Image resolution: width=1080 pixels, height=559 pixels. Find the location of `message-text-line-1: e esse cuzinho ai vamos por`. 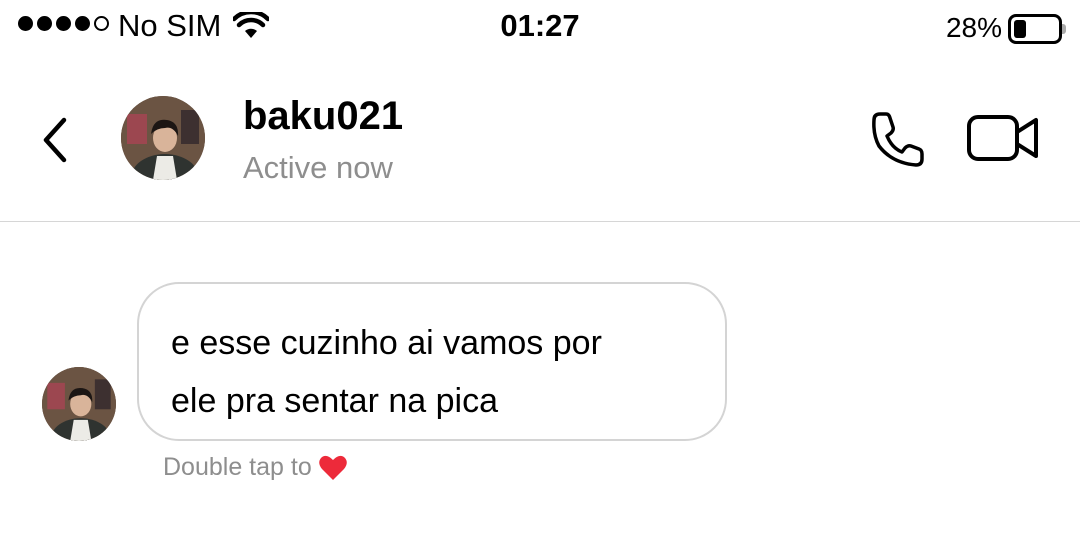

message-text-line-1: e esse cuzinho ai vamos por is located at coordinates (386, 343).